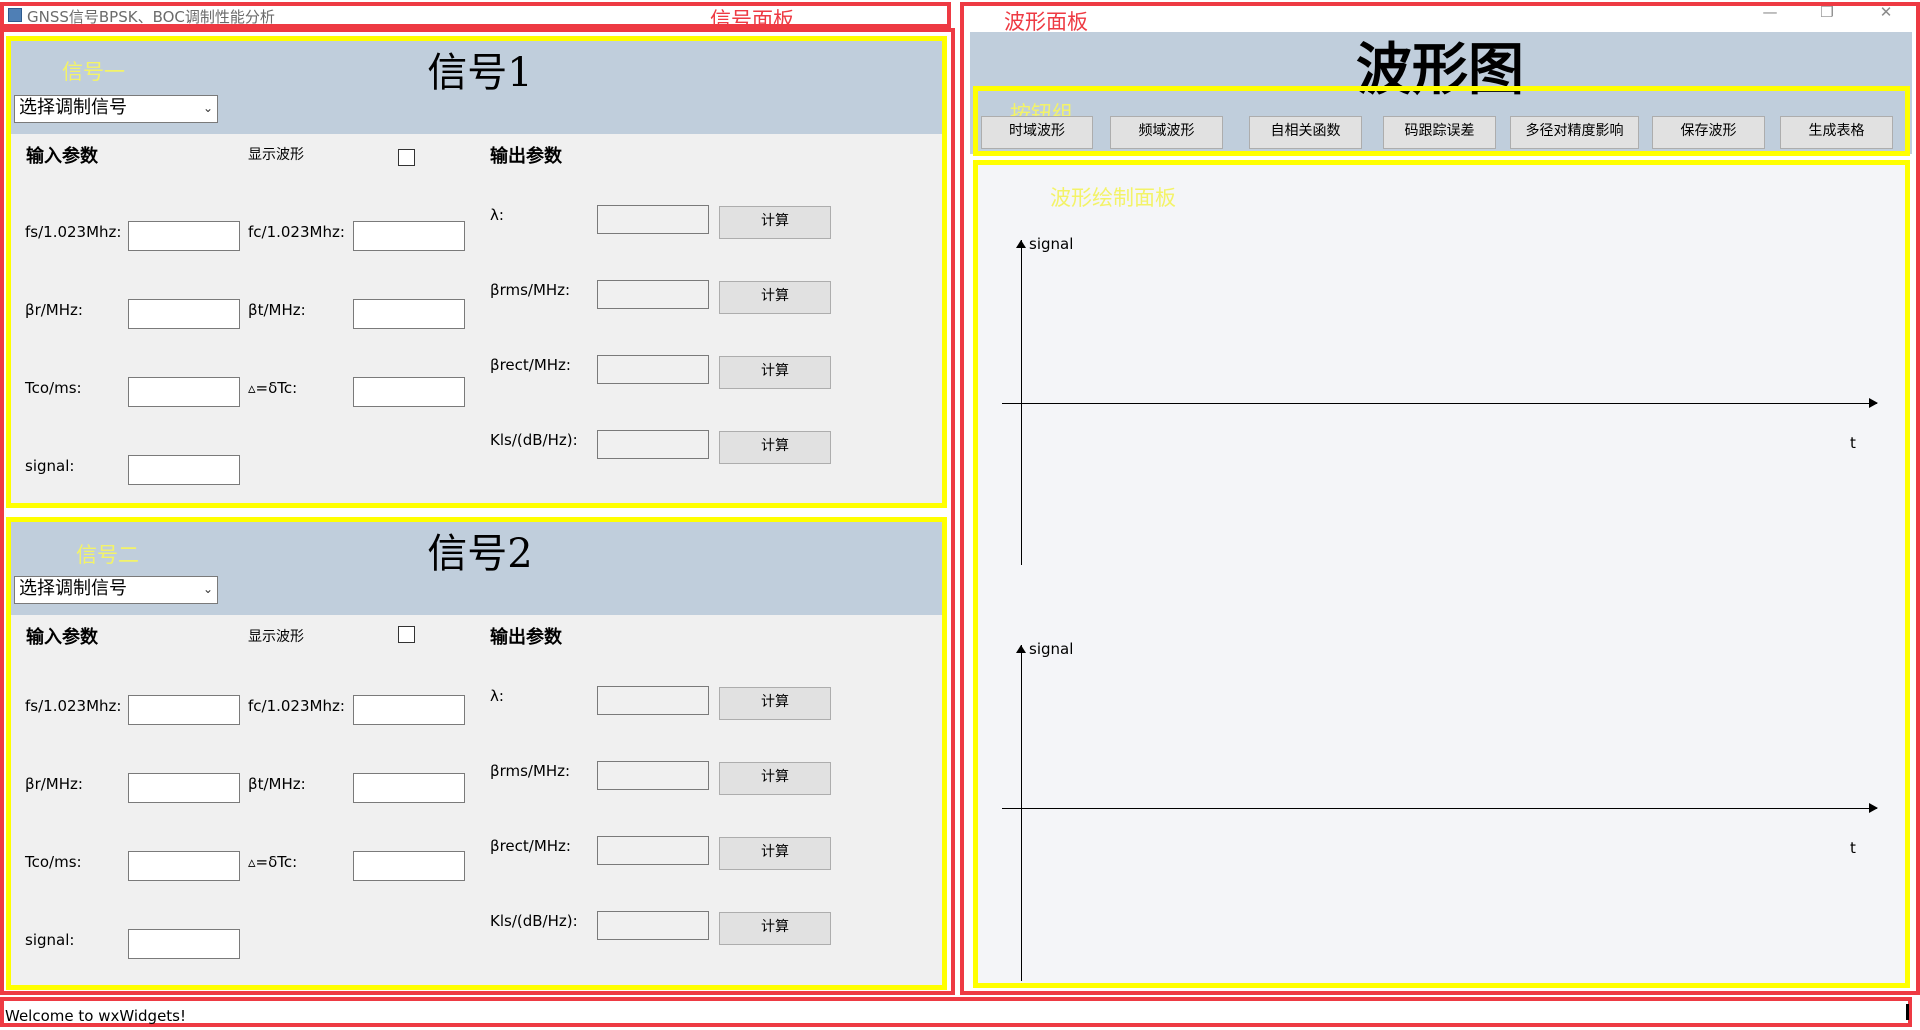 The width and height of the screenshot is (1920, 1030). What do you see at coordinates (184, 392) in the screenshot?
I see `signal1-tco-input` at bounding box center [184, 392].